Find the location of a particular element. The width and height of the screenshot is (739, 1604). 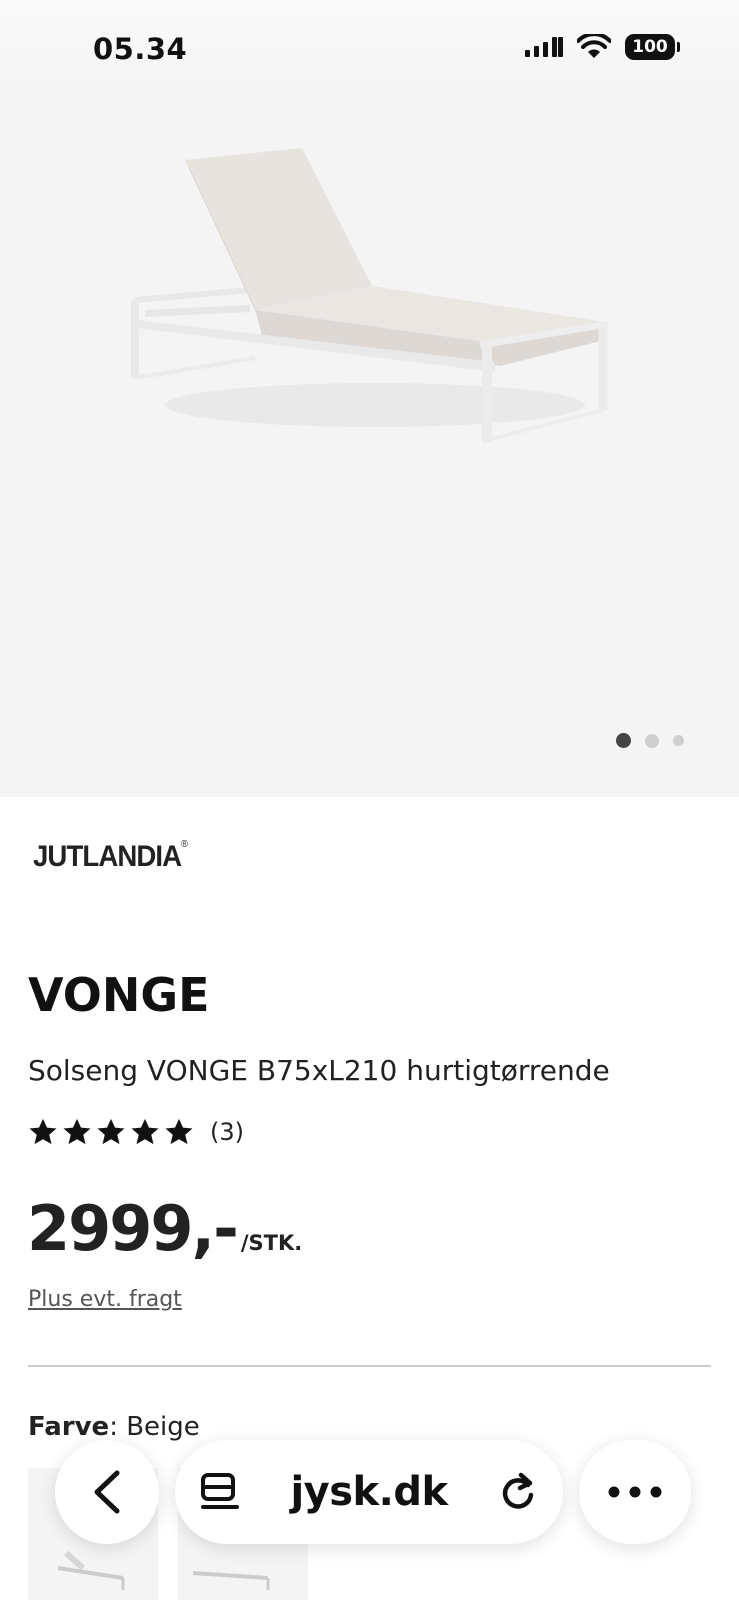

brand-logo: JUTLANDIA® is located at coordinates (110, 856).